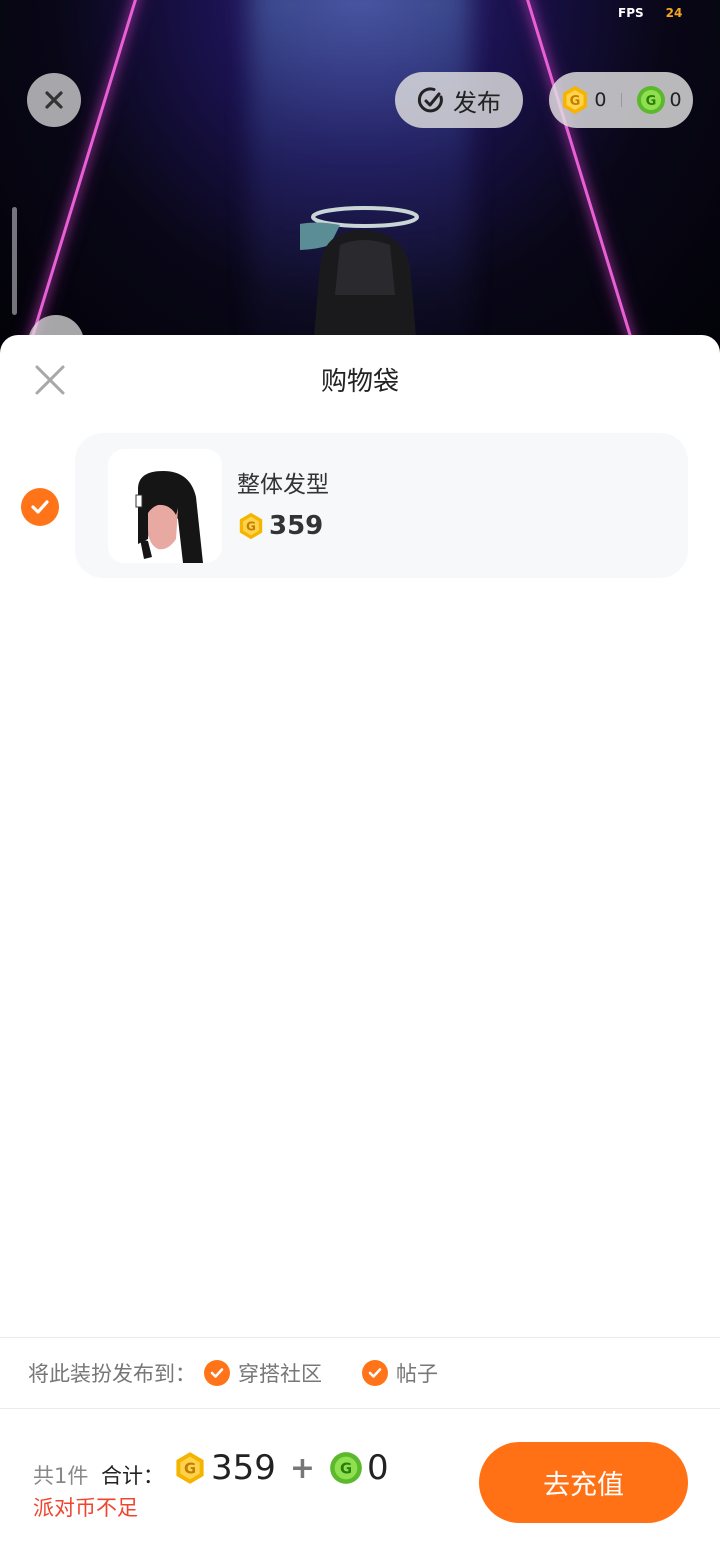 This screenshot has width=720, height=1560. Describe the element at coordinates (650, 13) in the screenshot. I see `fps-counter: FPS 24` at that location.